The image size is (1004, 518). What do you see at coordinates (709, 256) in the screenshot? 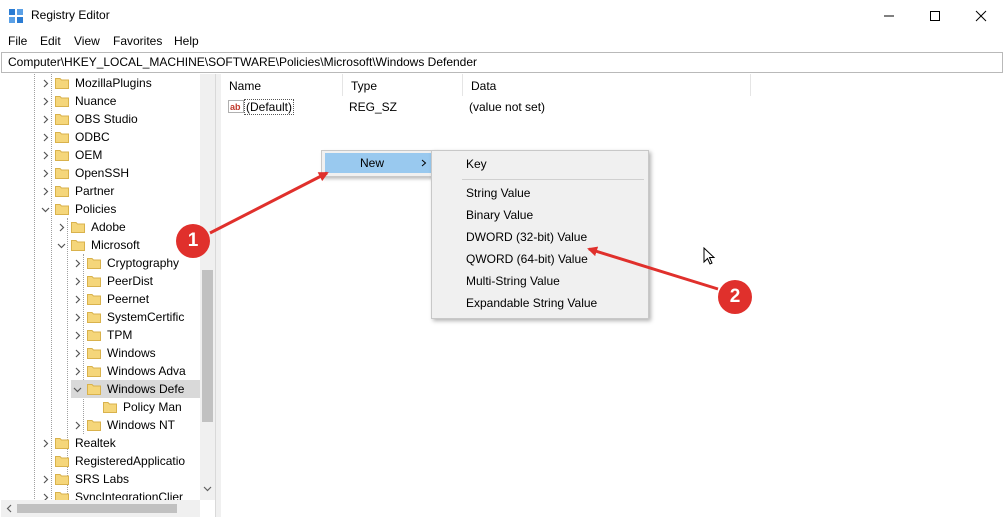
I see `mouse-cursor-icon` at bounding box center [709, 256].